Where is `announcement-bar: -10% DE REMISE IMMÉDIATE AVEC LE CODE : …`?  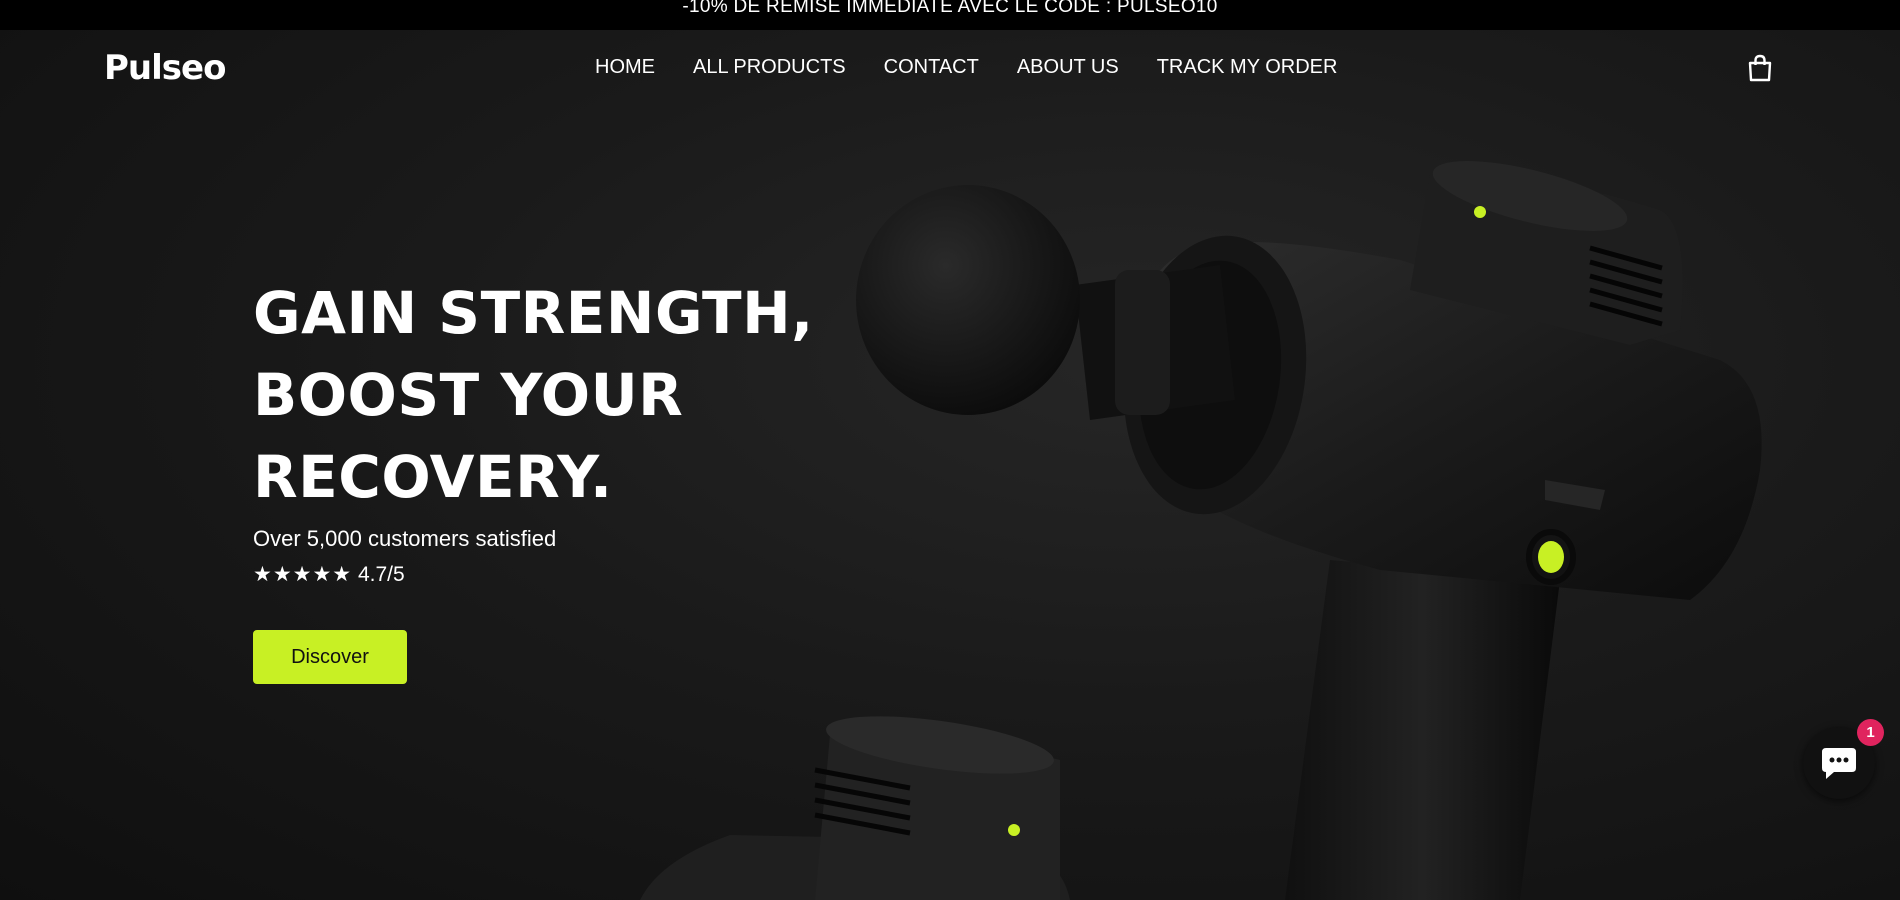
announcement-bar: -10% DE REMISE IMMÉDIATE AVEC LE CODE : … is located at coordinates (950, 15).